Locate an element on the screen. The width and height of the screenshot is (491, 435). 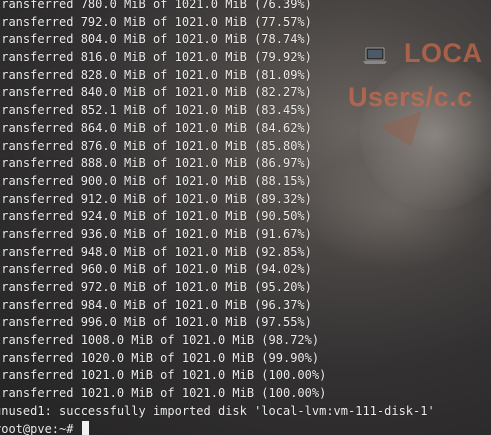
text-cursor is located at coordinates (85, 427).